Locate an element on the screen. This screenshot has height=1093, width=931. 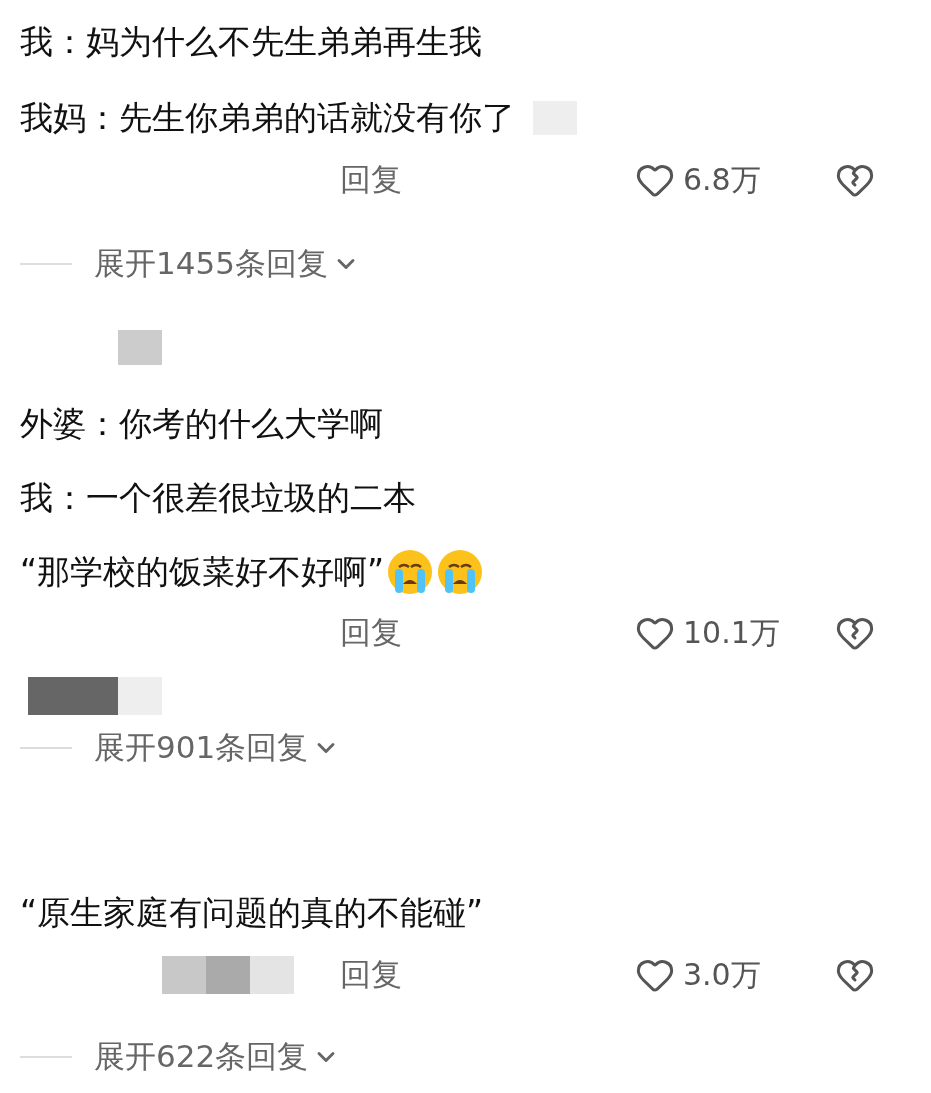
comment-text: 我：一个很差很垃圾的二本 is located at coordinates (218, 497).